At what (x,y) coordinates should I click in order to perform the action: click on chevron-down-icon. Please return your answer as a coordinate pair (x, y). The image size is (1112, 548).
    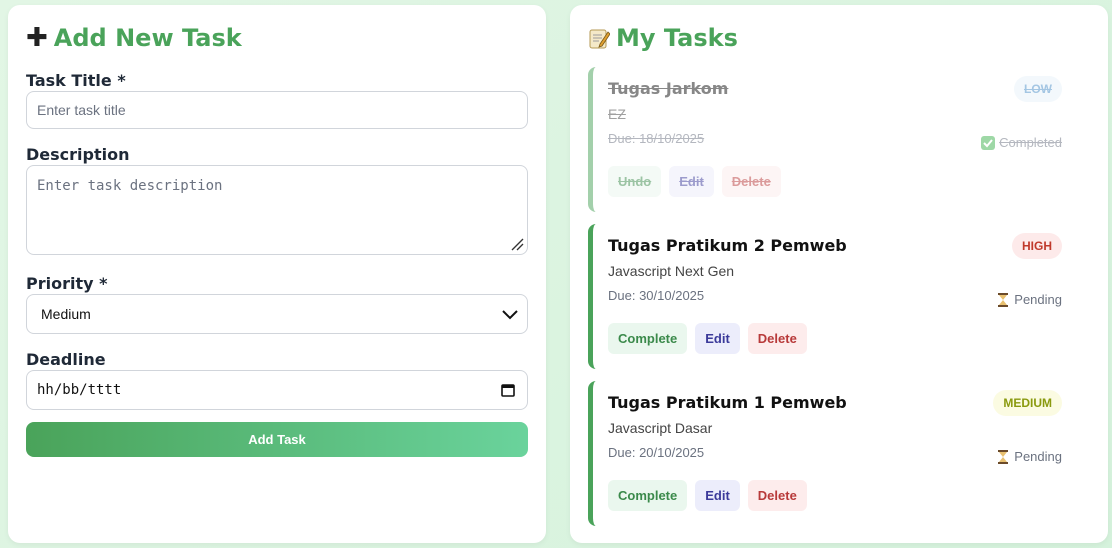
    Looking at the image, I should click on (510, 315).